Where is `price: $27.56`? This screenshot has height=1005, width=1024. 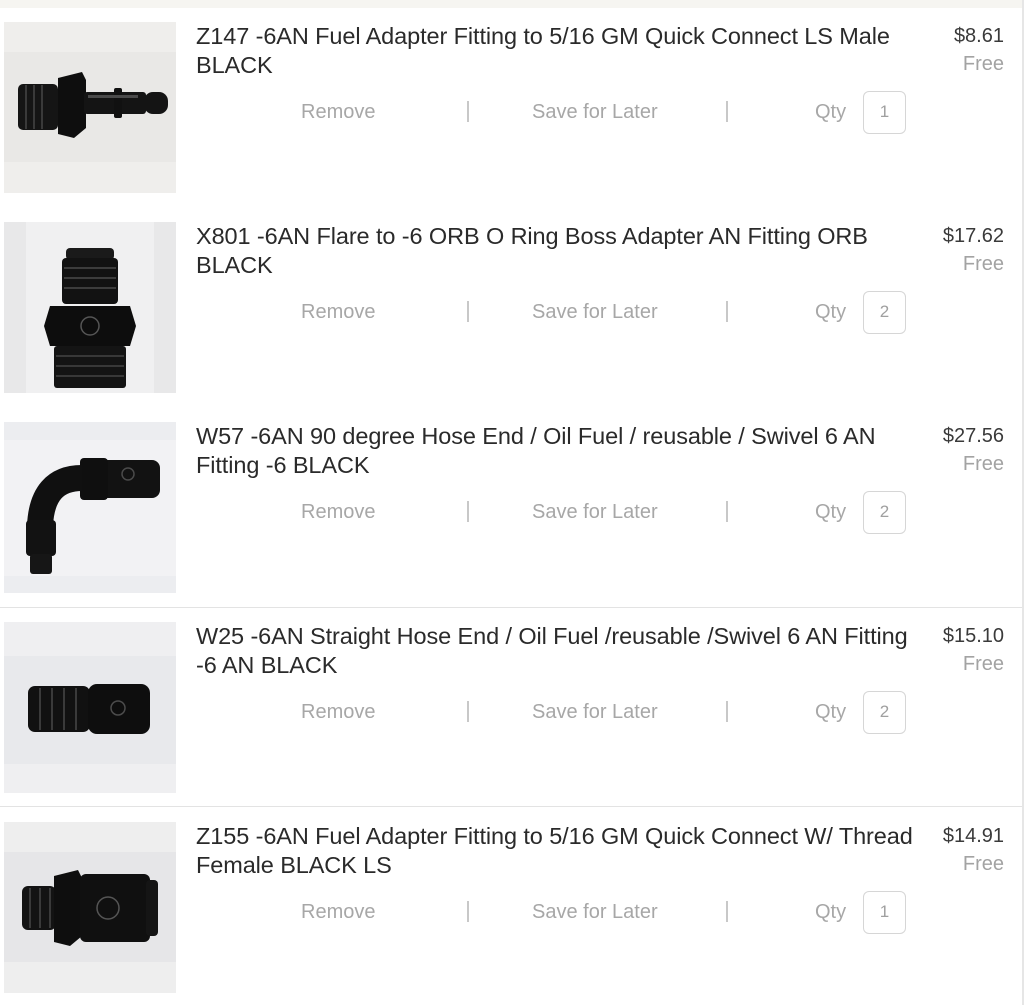 price: $27.56 is located at coordinates (973, 436).